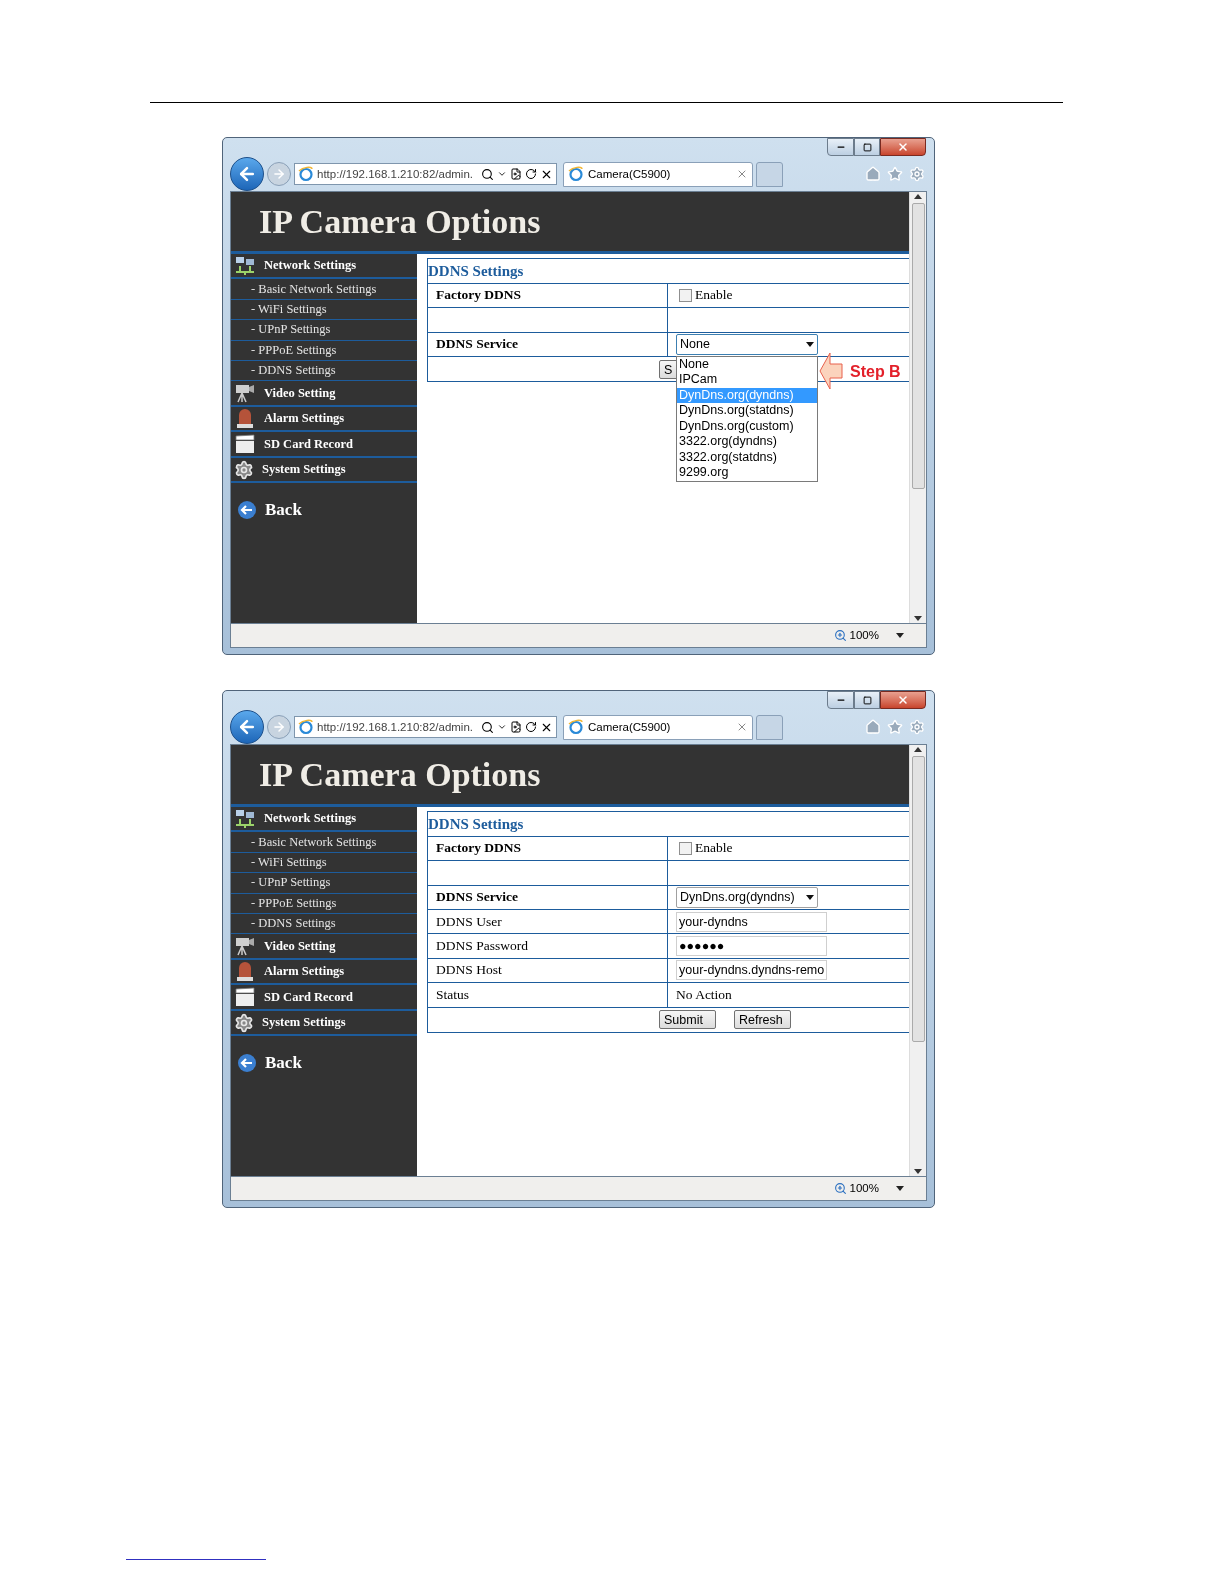 This screenshot has height=1584, width=1224. I want to click on field-label: DDNS User, so click(548, 922).